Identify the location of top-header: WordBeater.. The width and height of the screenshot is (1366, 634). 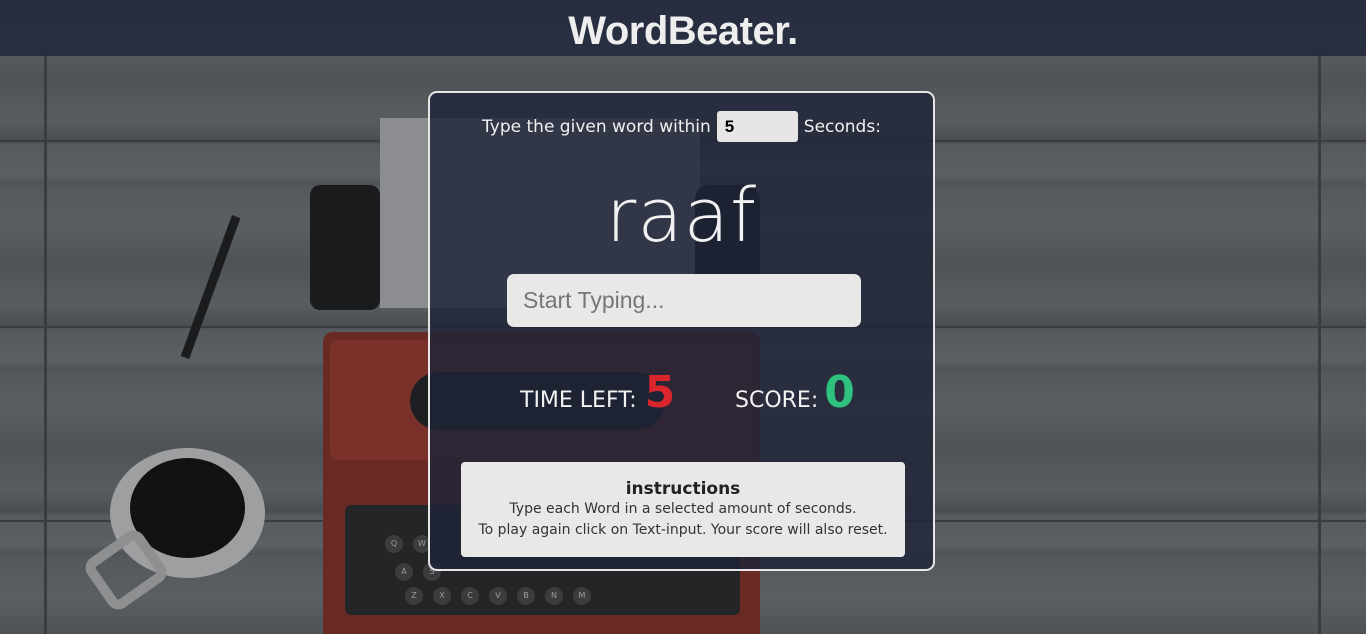
(683, 28).